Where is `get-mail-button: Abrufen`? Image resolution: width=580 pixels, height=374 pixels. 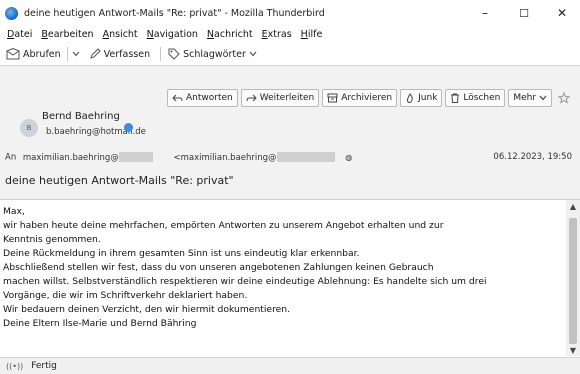 get-mail-button: Abrufen is located at coordinates (33, 54).